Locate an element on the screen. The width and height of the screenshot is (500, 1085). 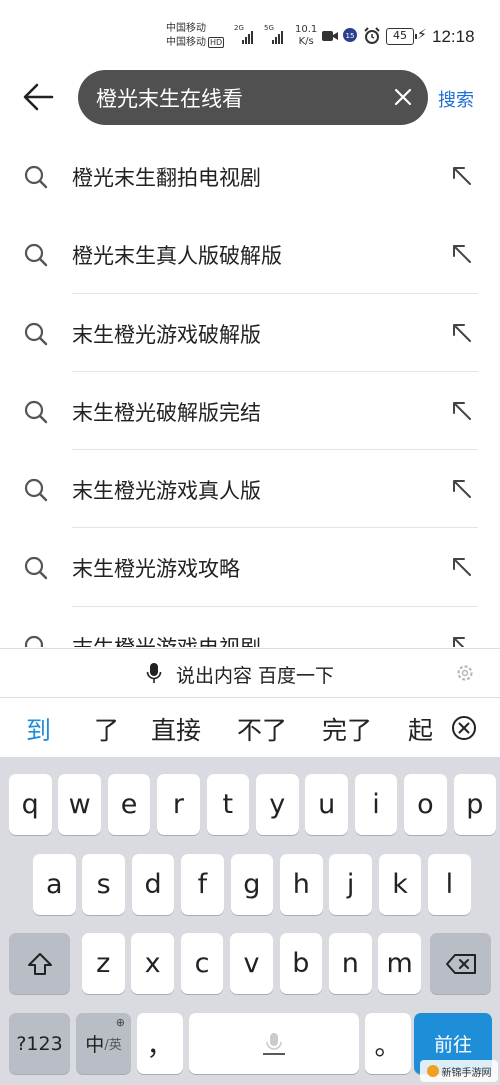
suggestion-text: 末生橙光游戏真人版 is located at coordinates (166, 491).